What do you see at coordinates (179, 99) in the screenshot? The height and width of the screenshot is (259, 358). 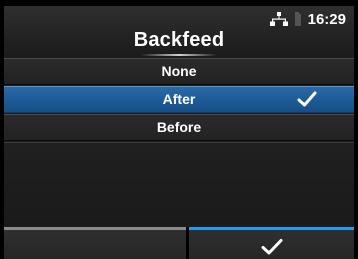 I see `option-after: After` at bounding box center [179, 99].